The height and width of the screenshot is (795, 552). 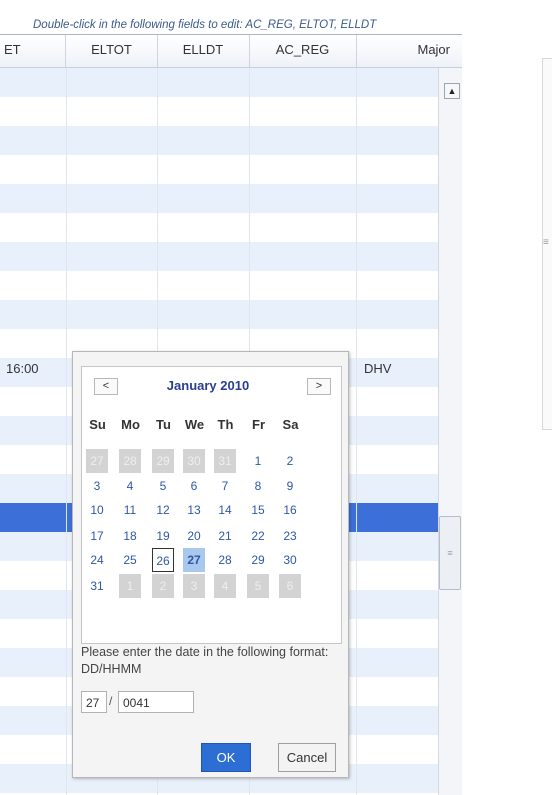 What do you see at coordinates (194, 586) in the screenshot?
I see `calendar-day-other-month: 3` at bounding box center [194, 586].